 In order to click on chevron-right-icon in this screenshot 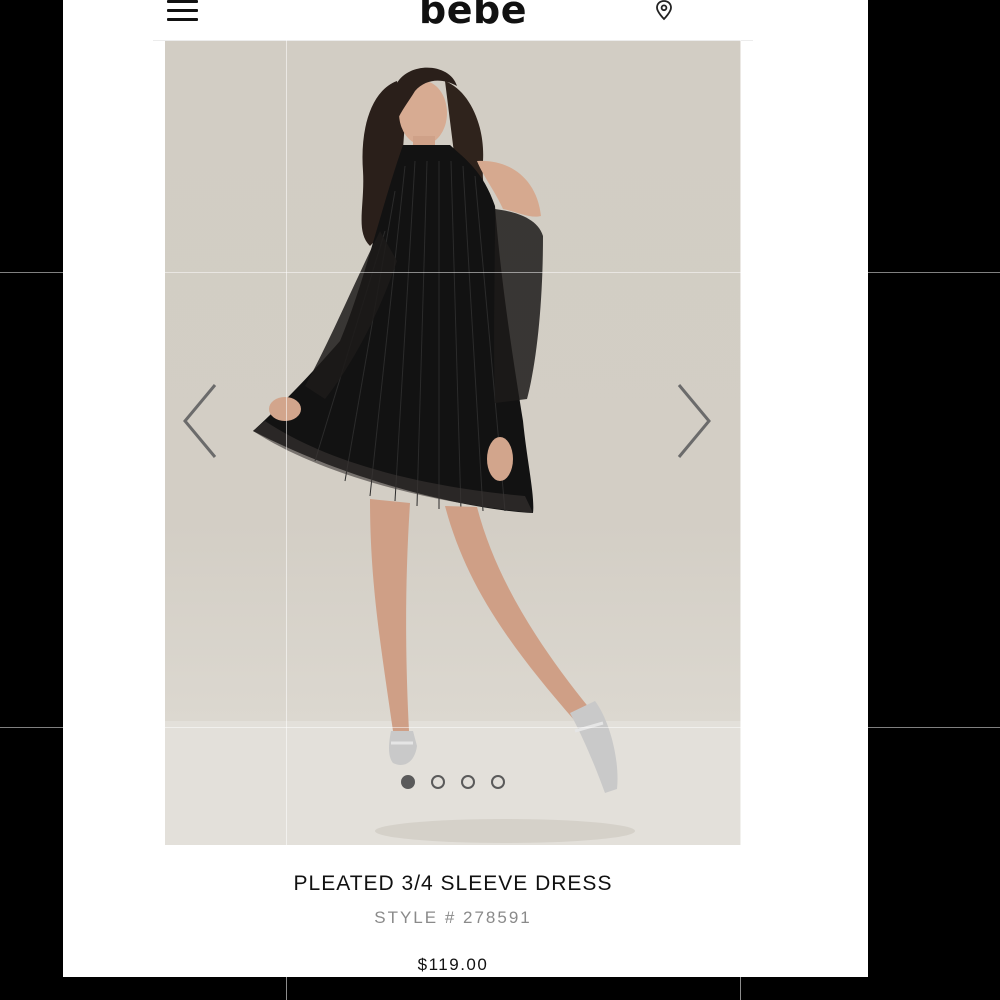, I will do `click(694, 421)`.